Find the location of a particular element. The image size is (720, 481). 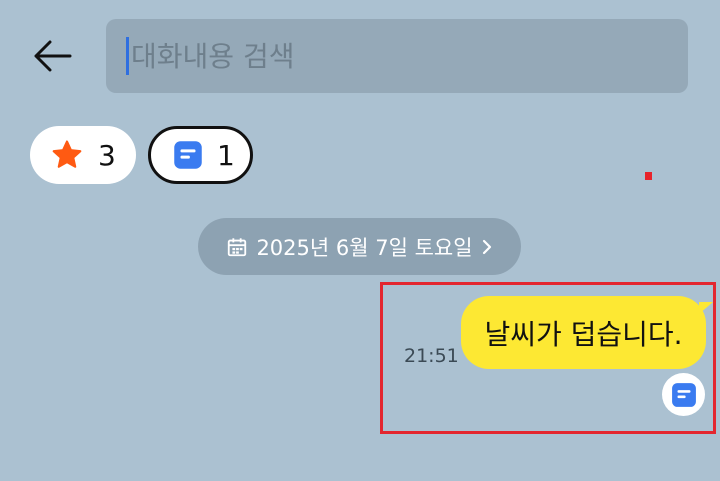

date-divider-button: 2025년 6월 7일 토요일 is located at coordinates (359, 246).